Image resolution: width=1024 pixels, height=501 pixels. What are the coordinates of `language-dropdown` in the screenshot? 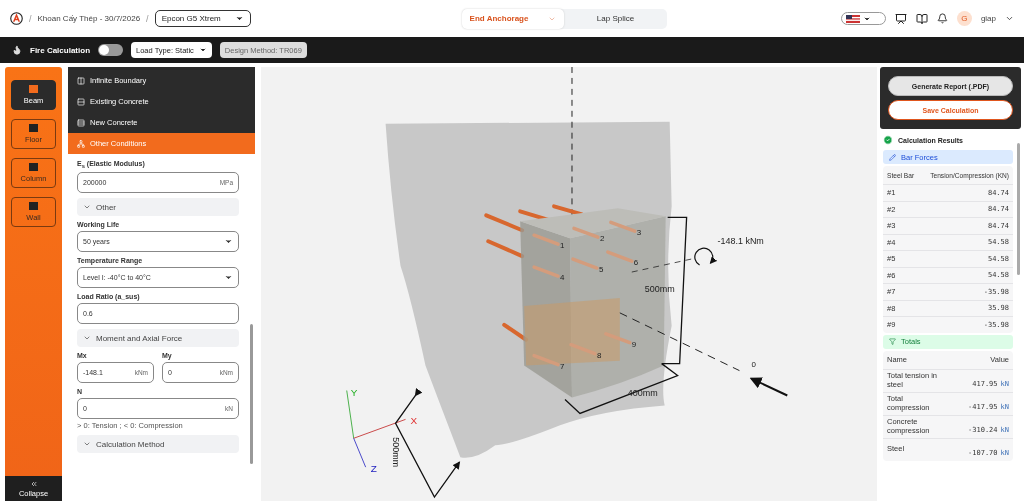 It's located at (863, 18).